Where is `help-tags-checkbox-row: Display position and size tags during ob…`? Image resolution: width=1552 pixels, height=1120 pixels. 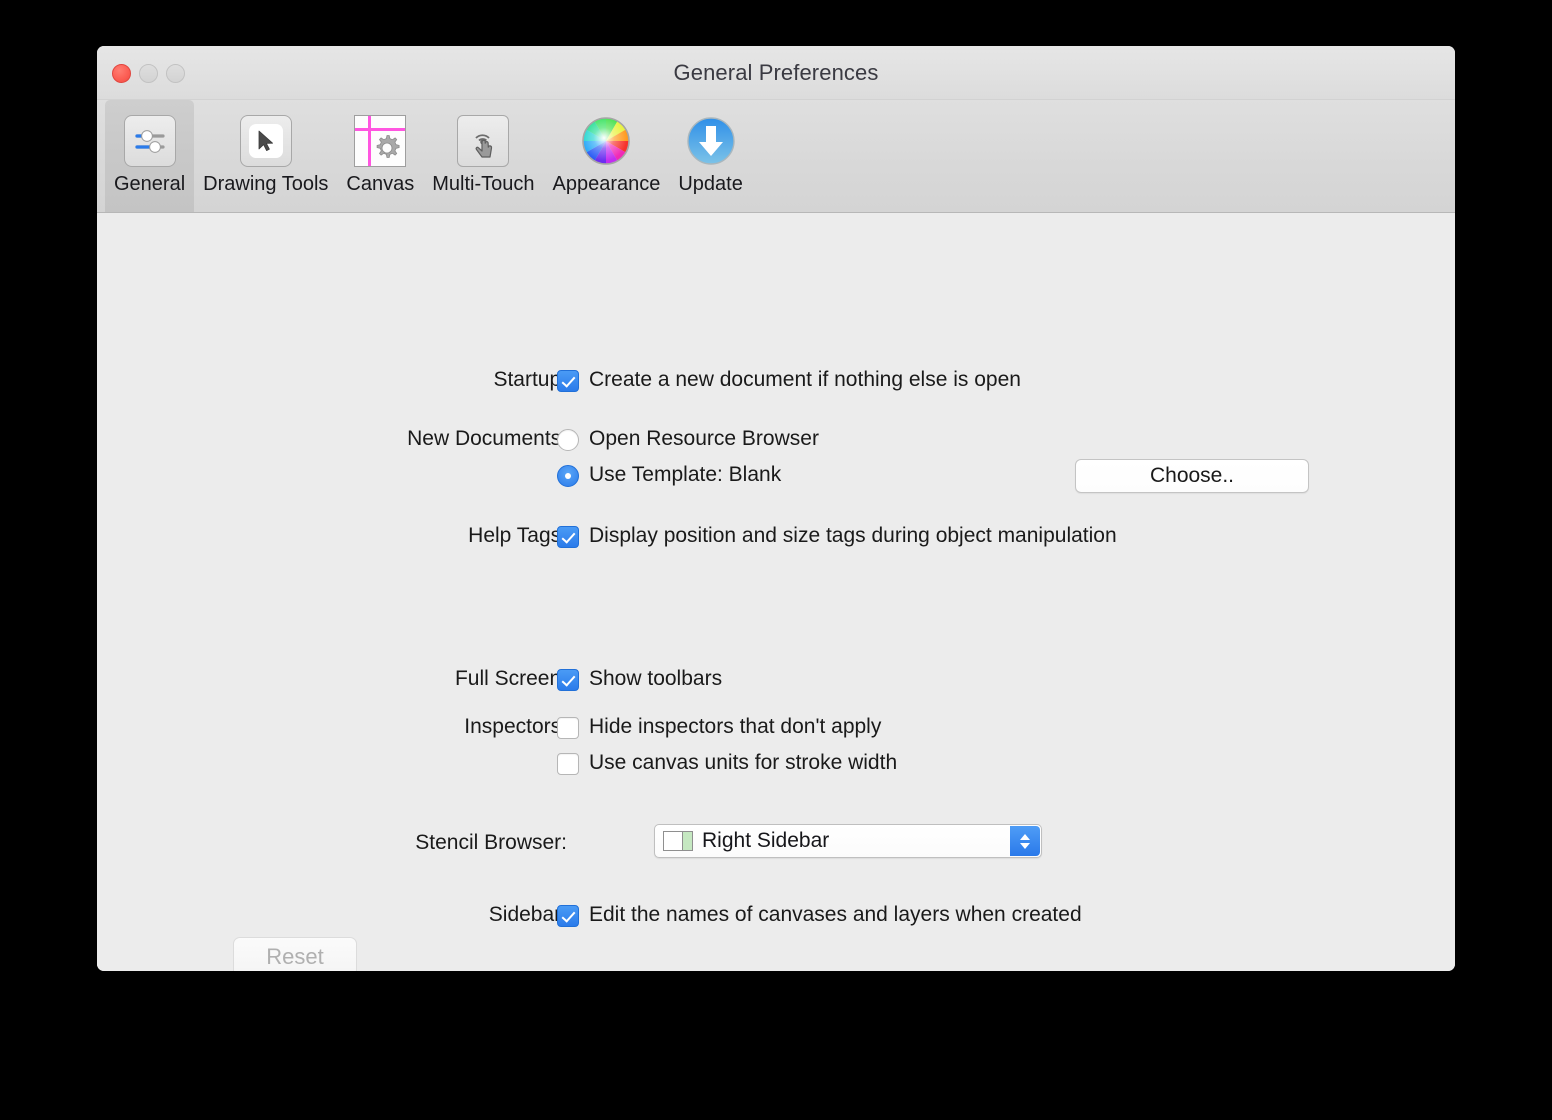
help-tags-checkbox-row: Display position and size tags during ob… is located at coordinates (837, 536).